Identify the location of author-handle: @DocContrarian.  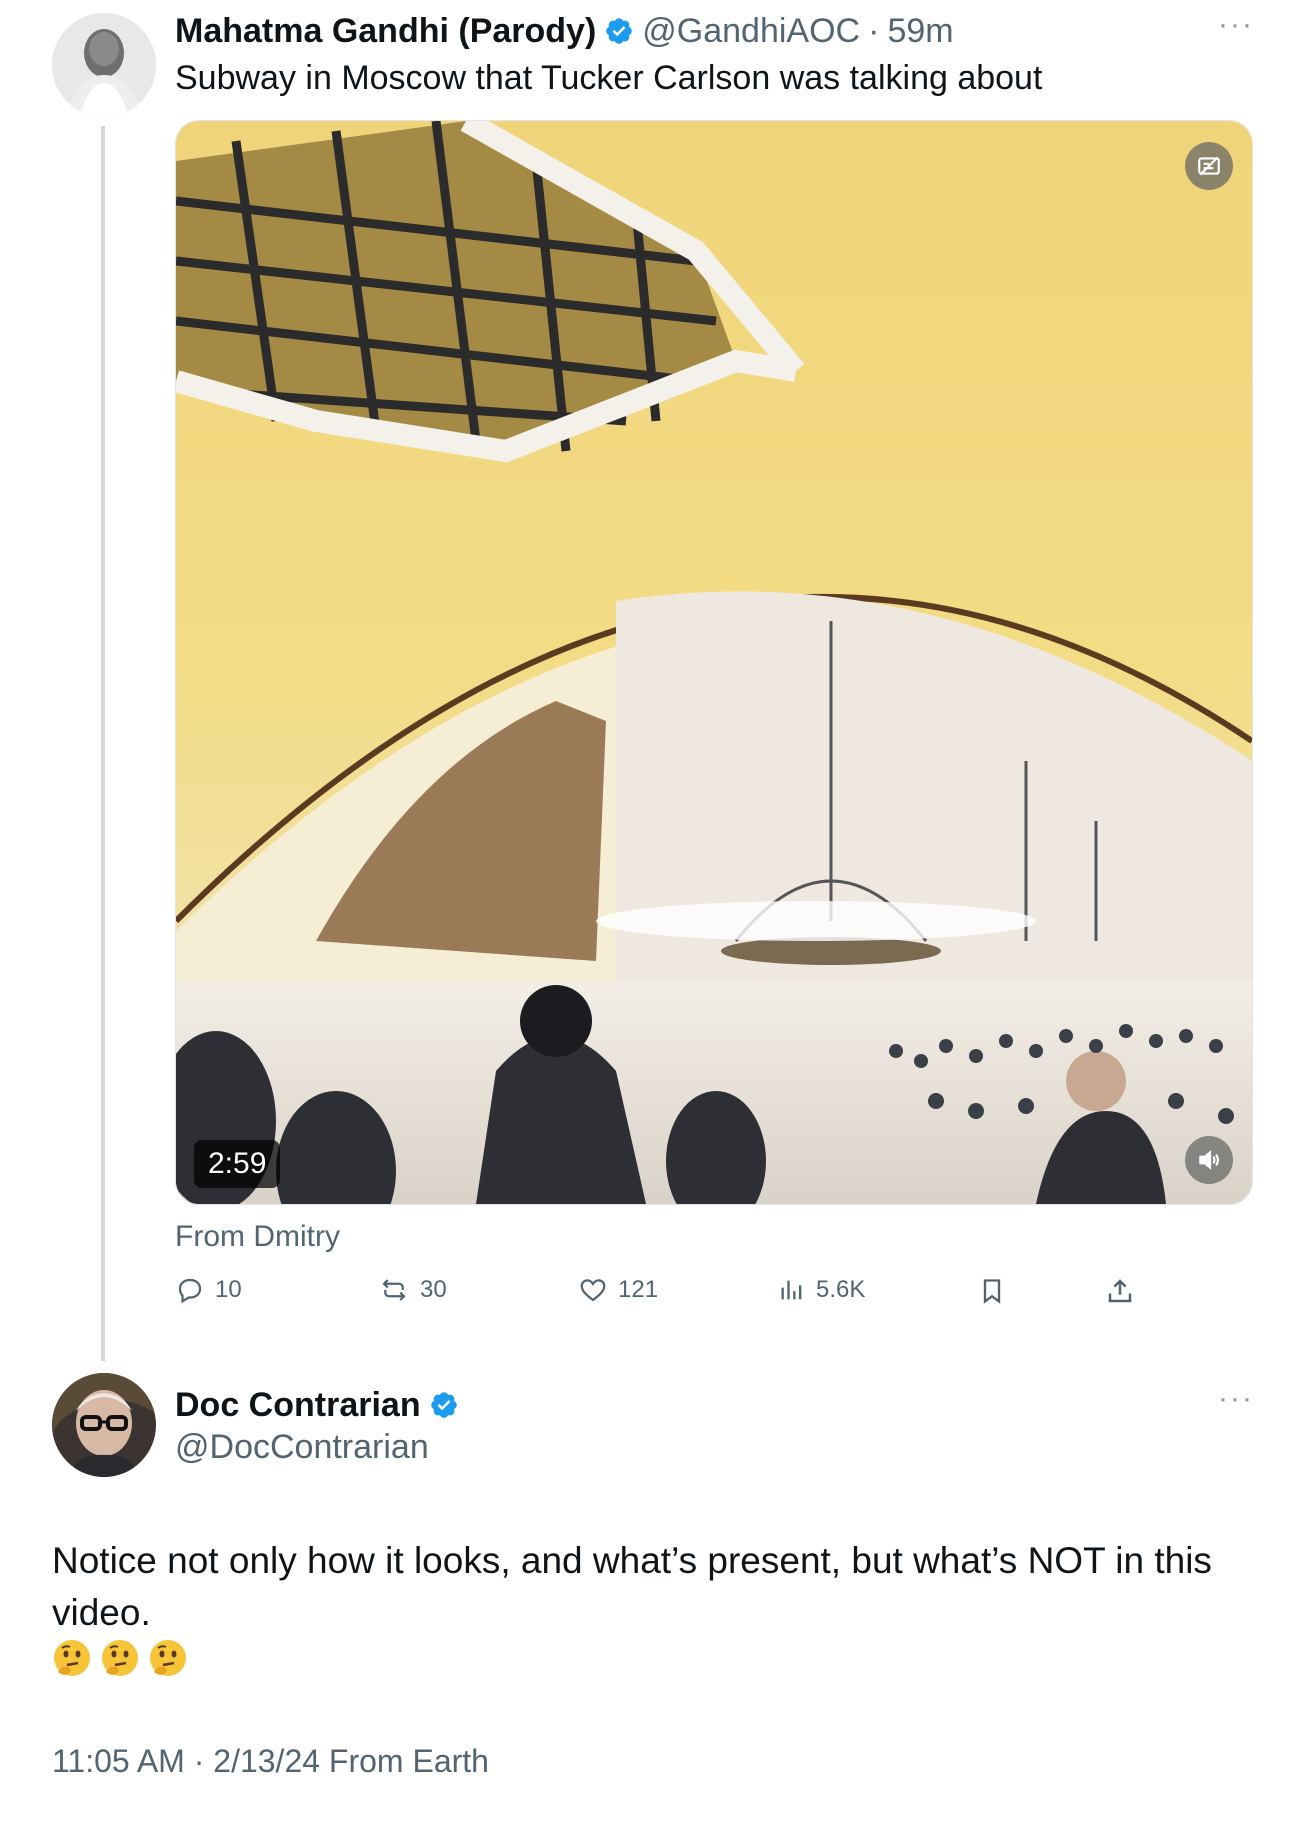
(302, 1447).